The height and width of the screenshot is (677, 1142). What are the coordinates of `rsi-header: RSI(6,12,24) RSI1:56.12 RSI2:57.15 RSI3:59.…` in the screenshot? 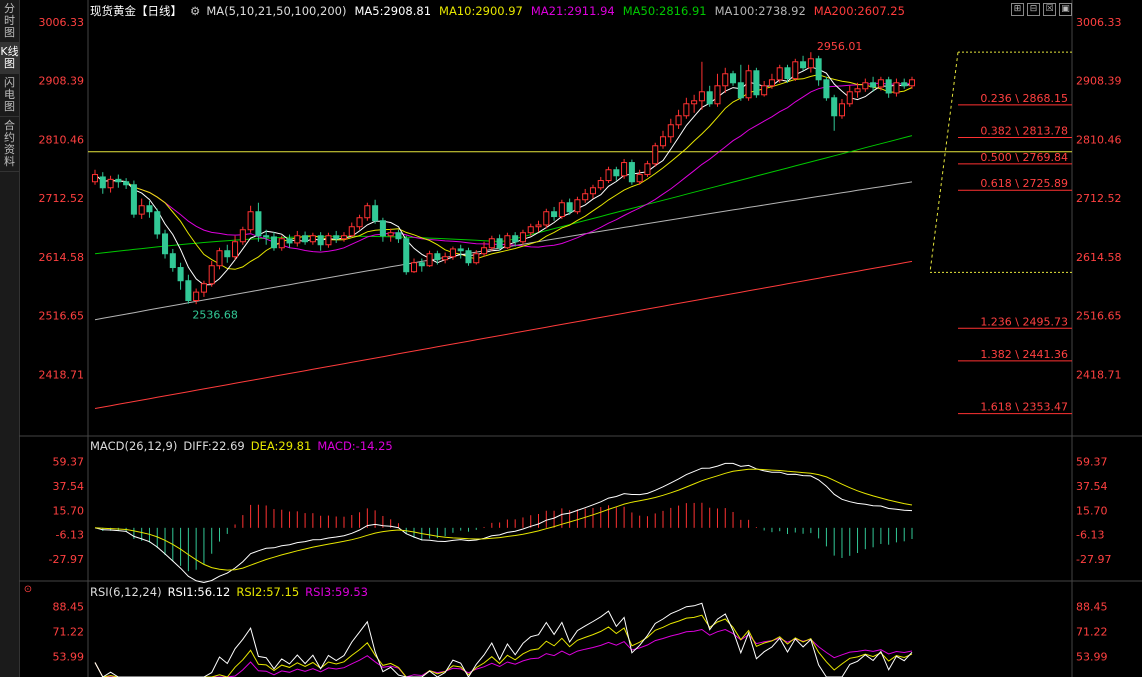 It's located at (232, 592).